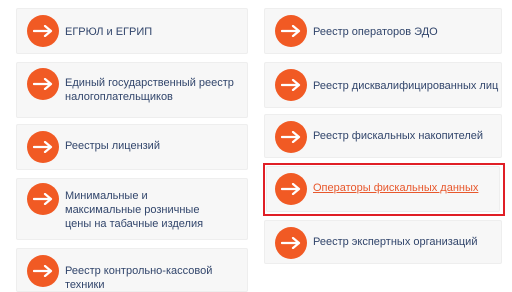 The height and width of the screenshot is (292, 512). What do you see at coordinates (139, 278) in the screenshot?
I see `registry-link-label: Реестр контрольно-кассовой техники` at bounding box center [139, 278].